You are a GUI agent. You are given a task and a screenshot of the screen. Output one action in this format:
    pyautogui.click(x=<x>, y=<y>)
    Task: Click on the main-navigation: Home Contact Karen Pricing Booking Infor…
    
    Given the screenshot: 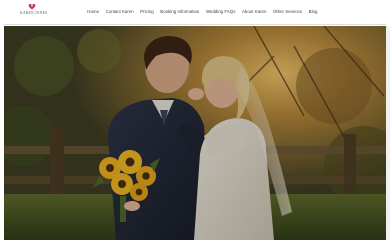 What is the action you would take?
    pyautogui.click(x=202, y=12)
    